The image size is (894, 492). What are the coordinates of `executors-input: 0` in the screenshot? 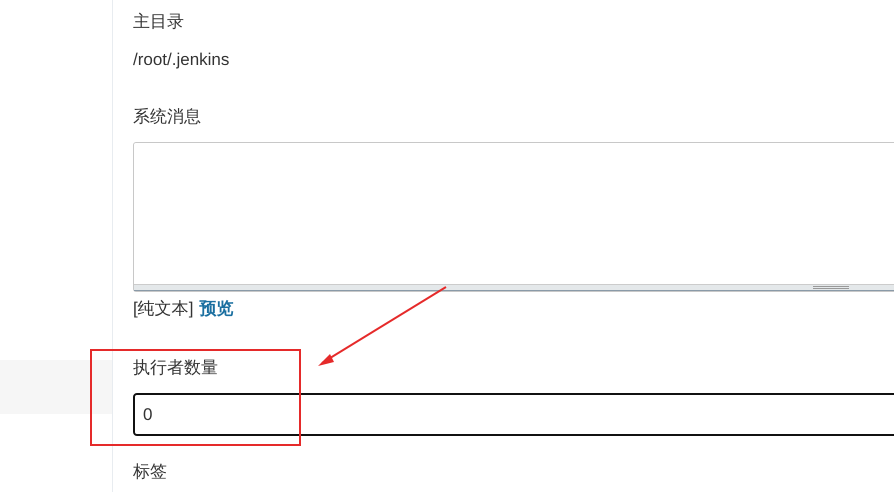 It's located at (513, 414).